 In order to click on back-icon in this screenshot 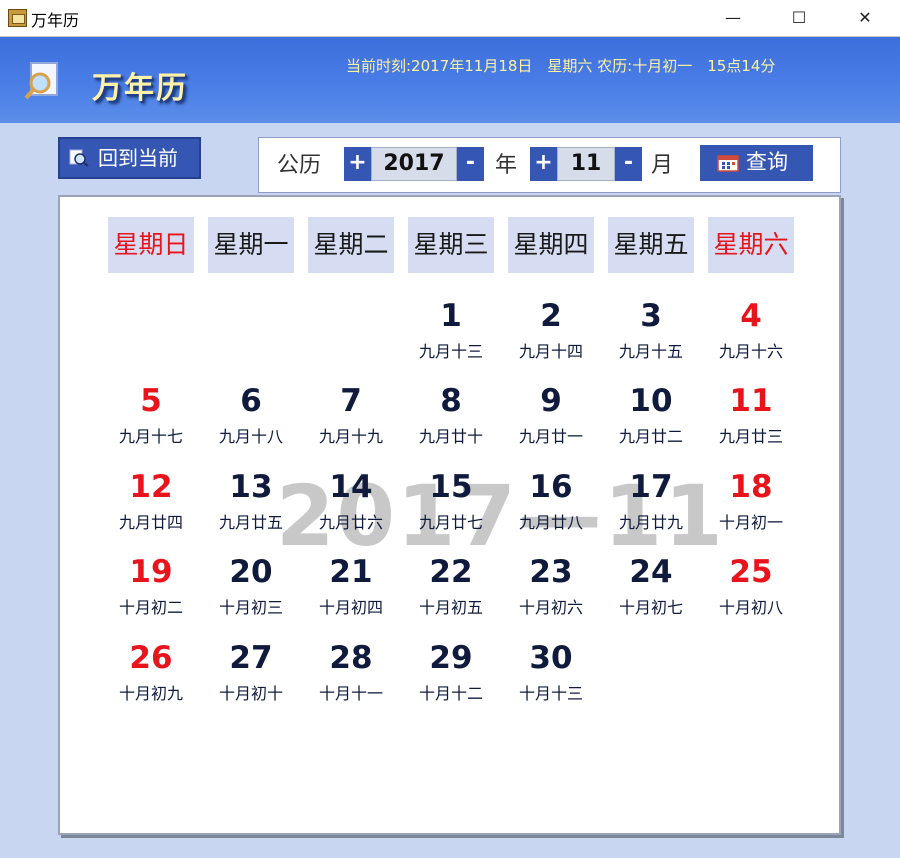, I will do `click(79, 158)`.